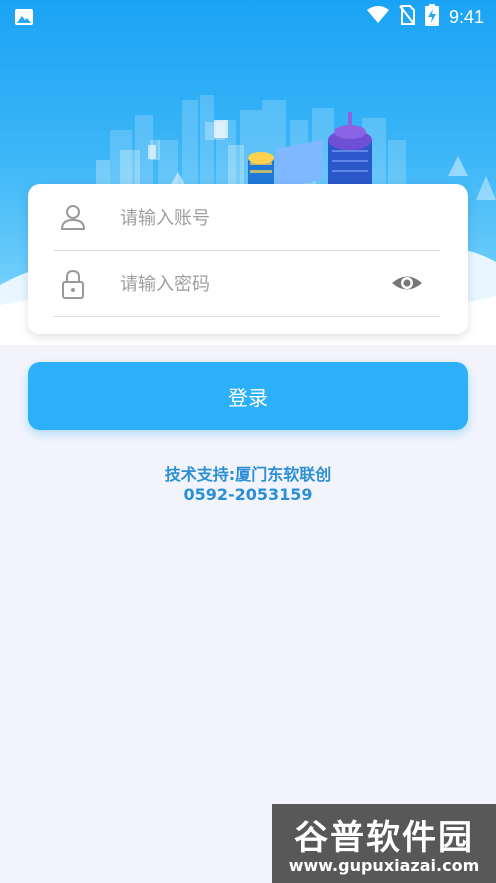  I want to click on watermark-url: www.gupuxiazai.com, so click(384, 865).